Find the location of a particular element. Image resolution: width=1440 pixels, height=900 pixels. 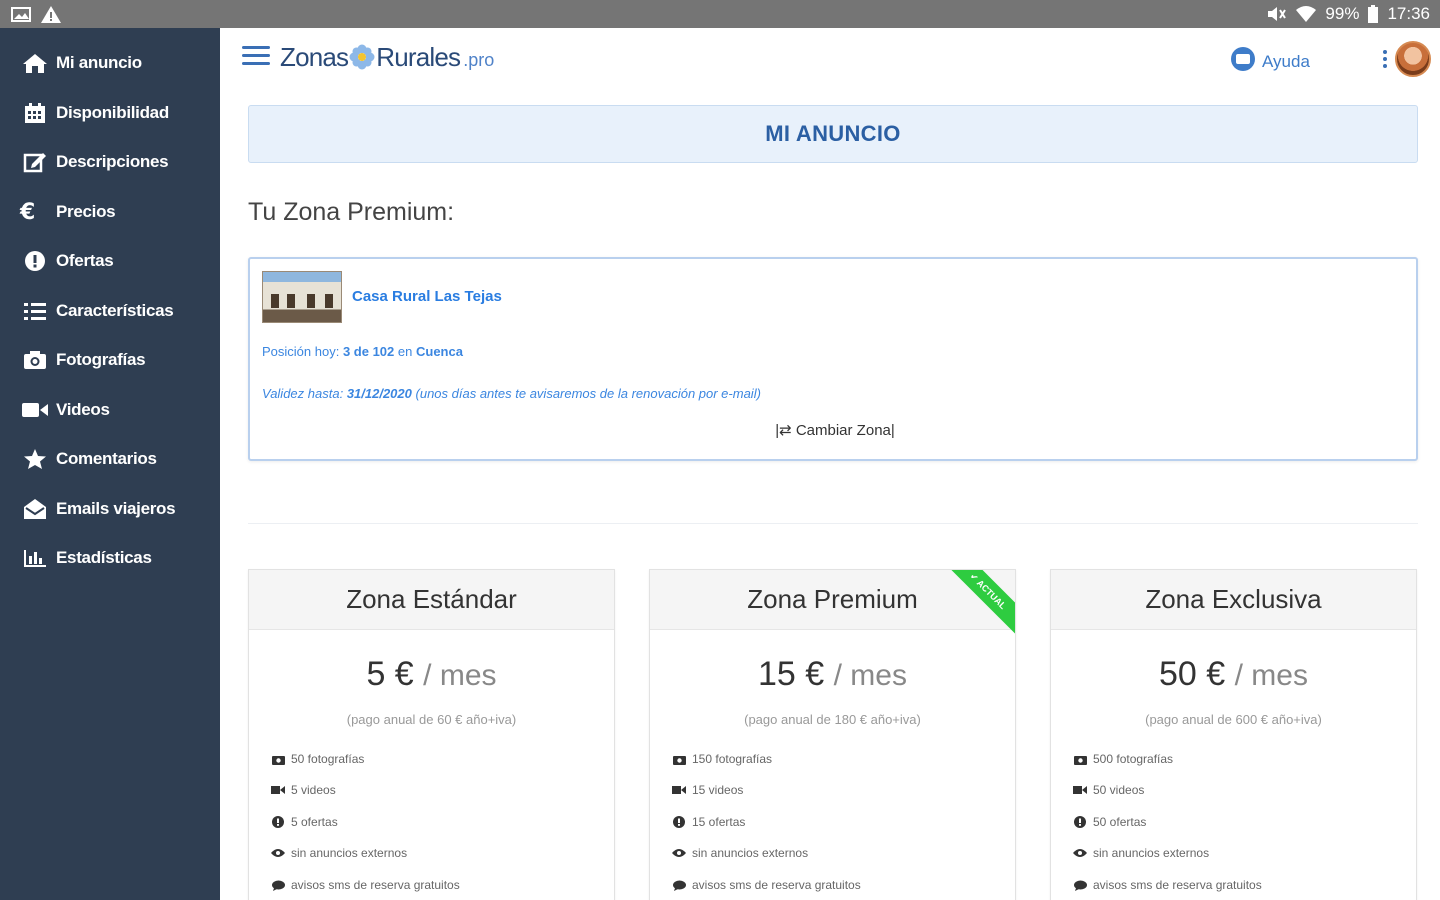

zone-heading: Tu Zona Premium: is located at coordinates (351, 212).